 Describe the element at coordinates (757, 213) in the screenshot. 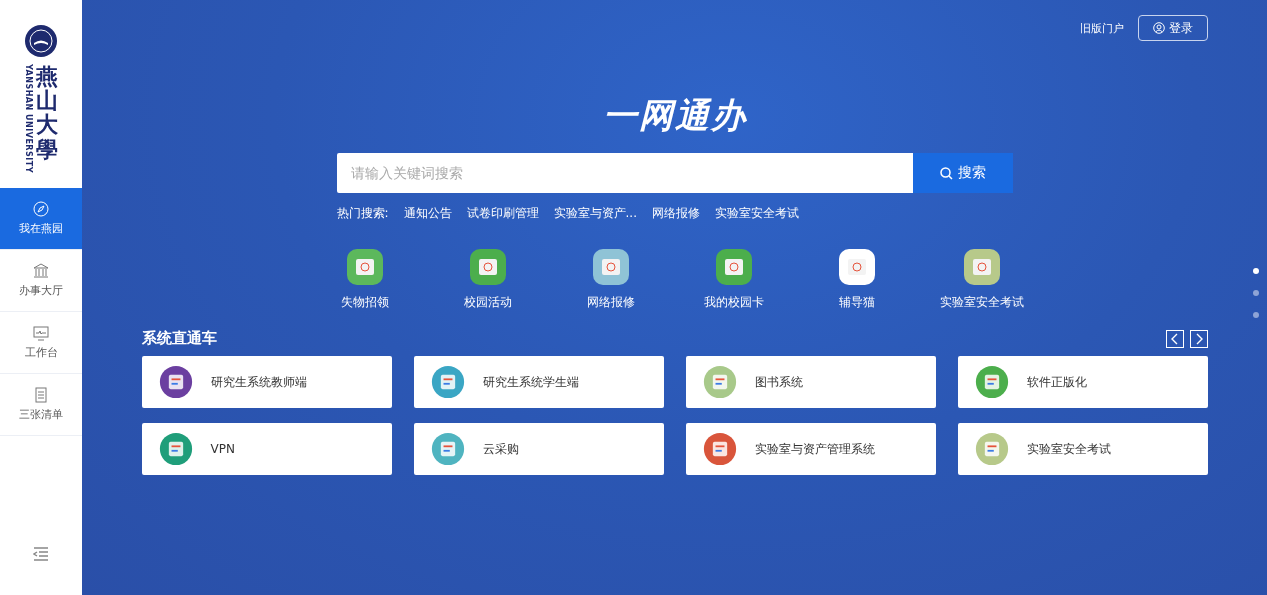

I see `hot-search-link: 实验室安全考试` at that location.